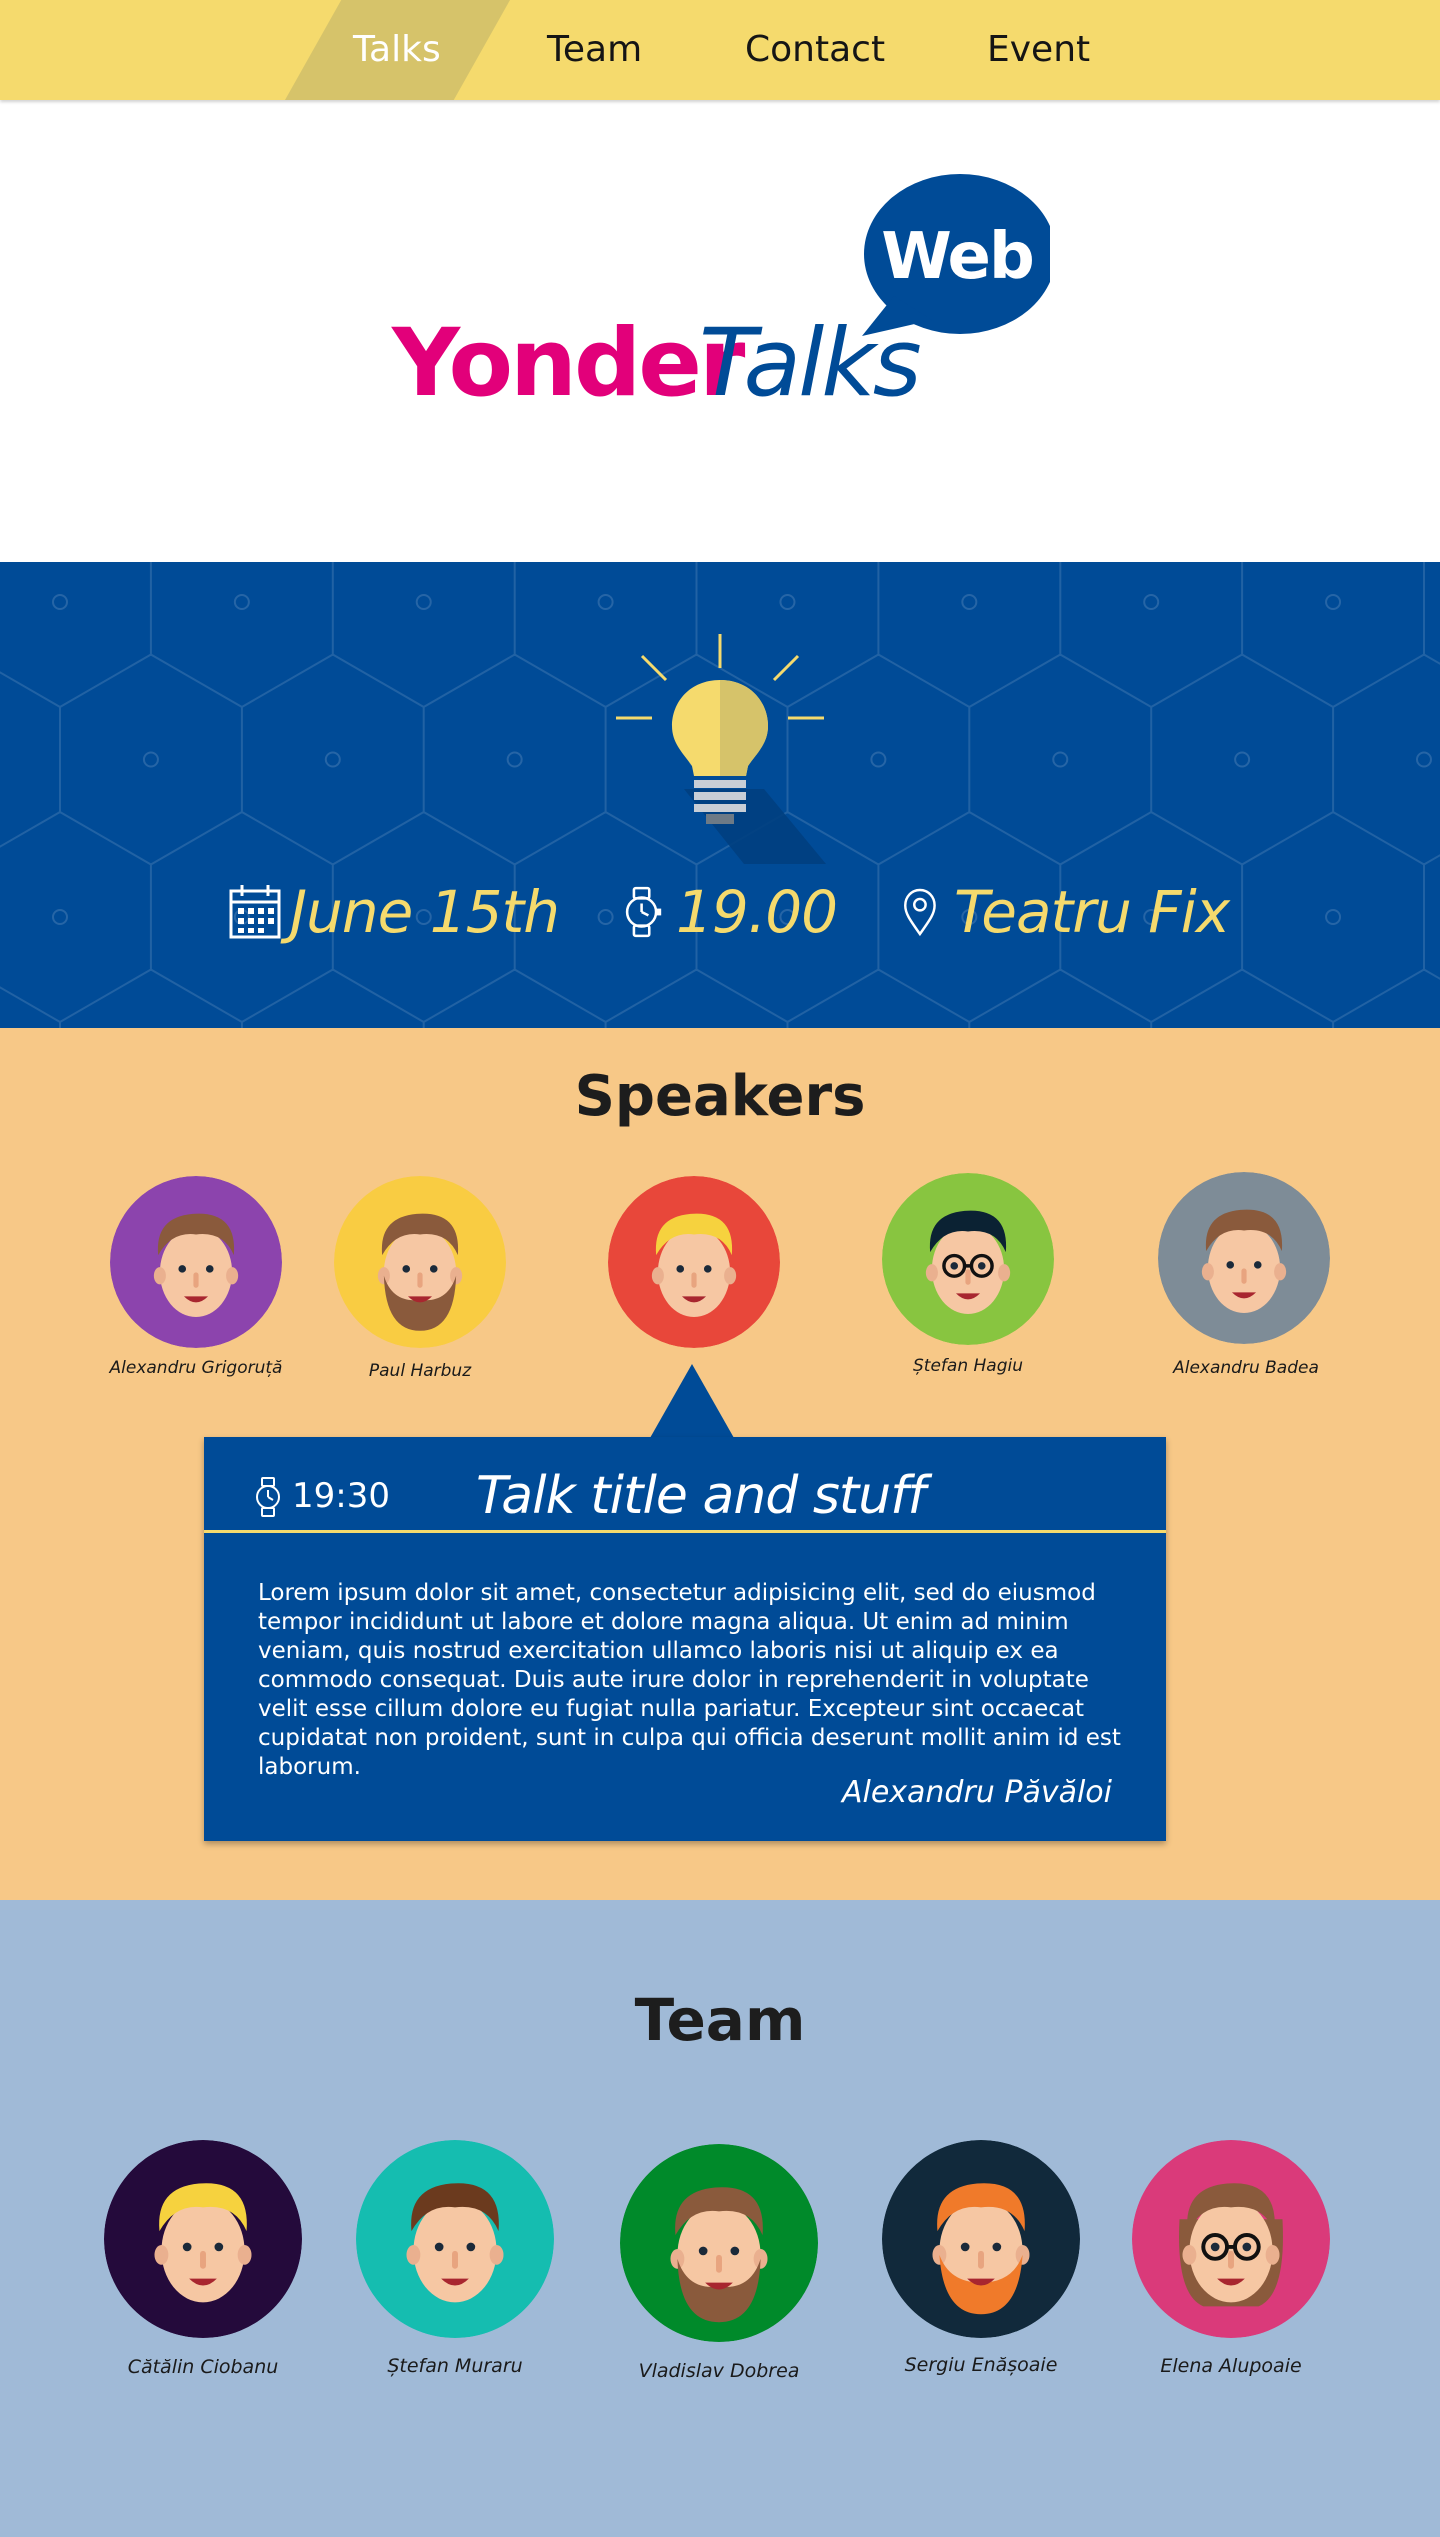 The image size is (1440, 2537). I want to click on talk-title: Talk title and stuff, so click(701, 1496).